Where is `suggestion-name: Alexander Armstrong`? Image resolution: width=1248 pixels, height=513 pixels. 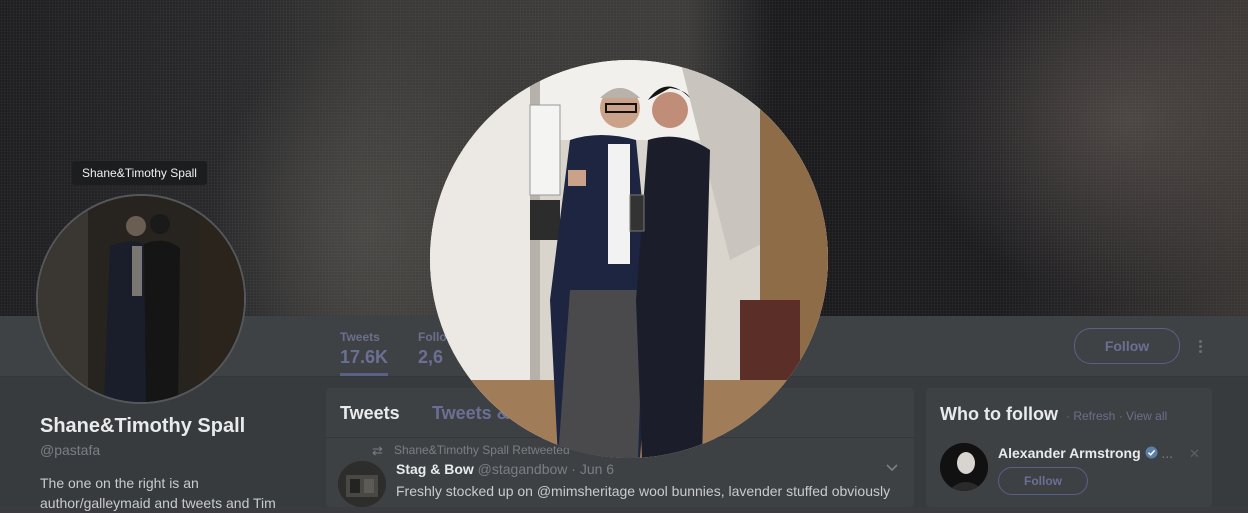 suggestion-name: Alexander Armstrong is located at coordinates (1069, 453).